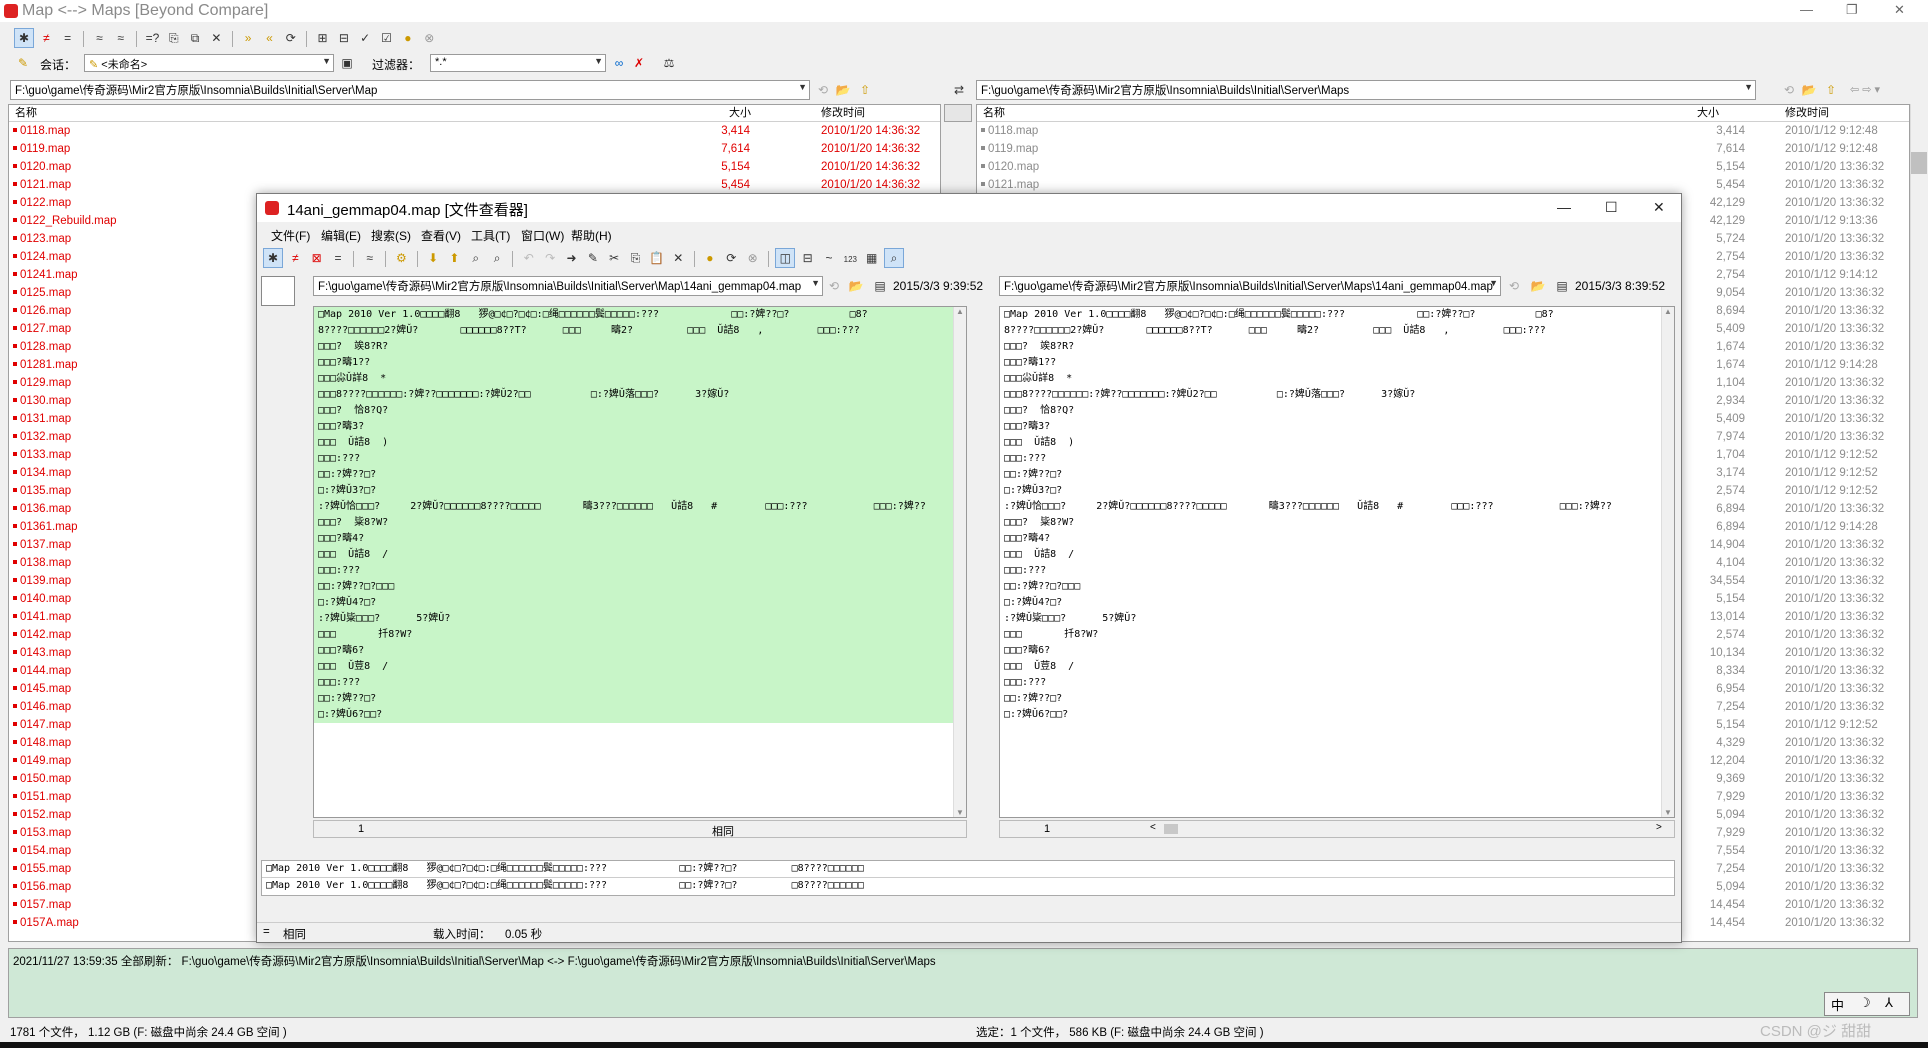 The height and width of the screenshot is (1048, 1928). I want to click on refresh-icon: ⟳, so click(291, 38).